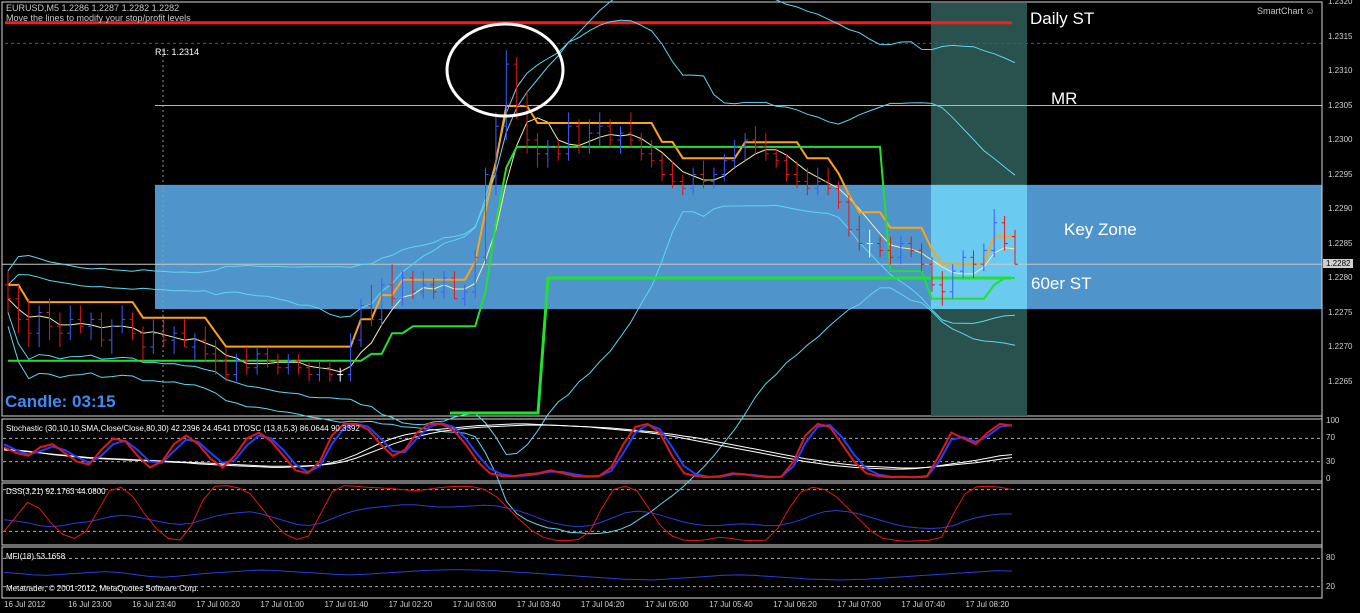 This screenshot has height=613, width=1360. I want to click on time-tick-label: 17 Jul 03:40, so click(538, 604).